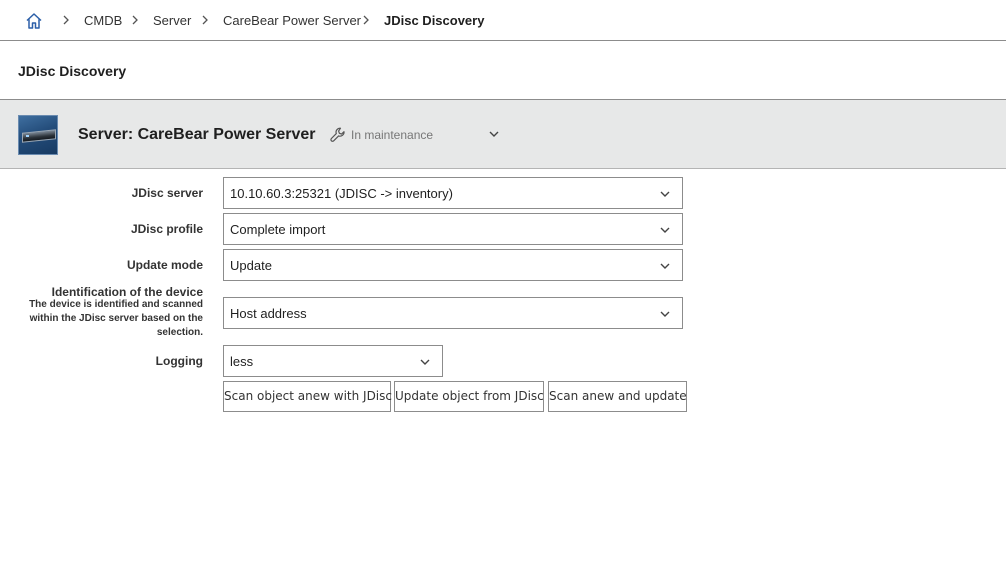 This screenshot has width=1006, height=564. I want to click on object-title: Server: CareBear Power Server, so click(197, 134).